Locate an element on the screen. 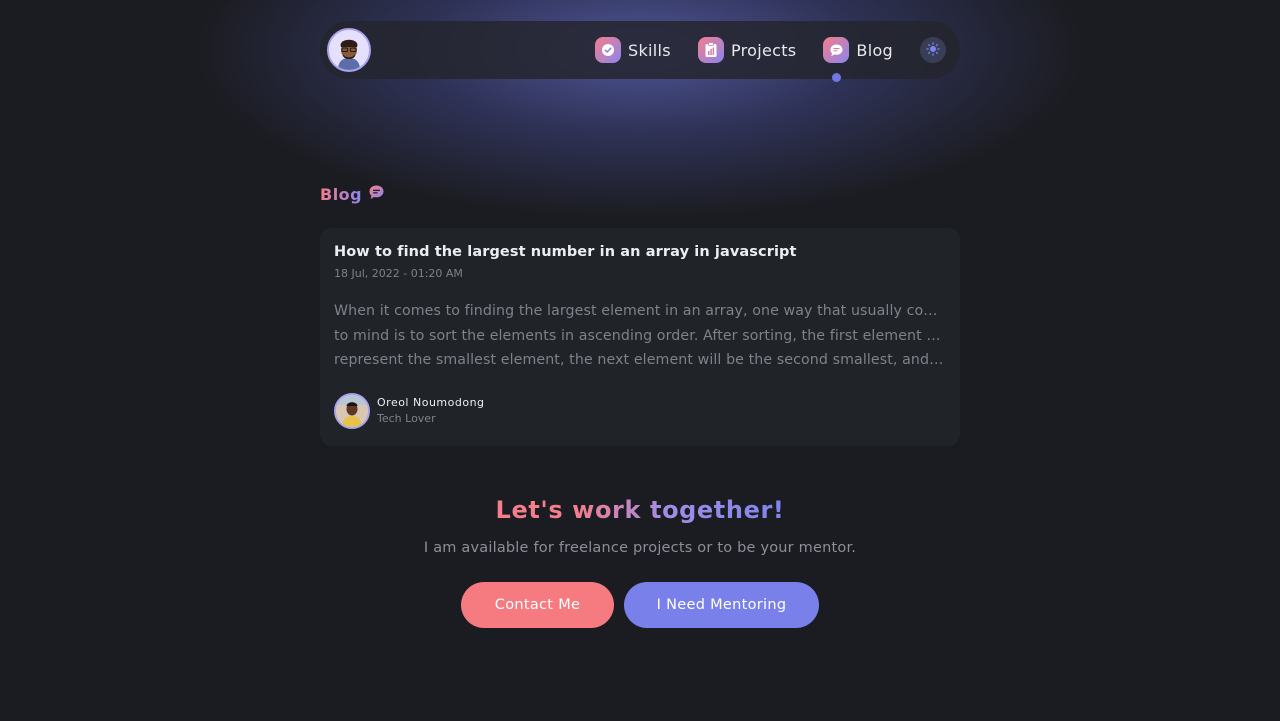 The width and height of the screenshot is (1280, 721). profile-avatar is located at coordinates (349, 50).